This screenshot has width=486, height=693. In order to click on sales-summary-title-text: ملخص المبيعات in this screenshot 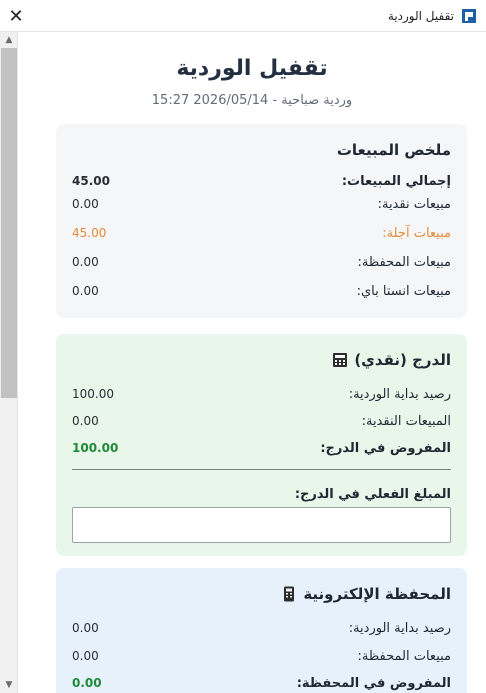, I will do `click(393, 150)`.